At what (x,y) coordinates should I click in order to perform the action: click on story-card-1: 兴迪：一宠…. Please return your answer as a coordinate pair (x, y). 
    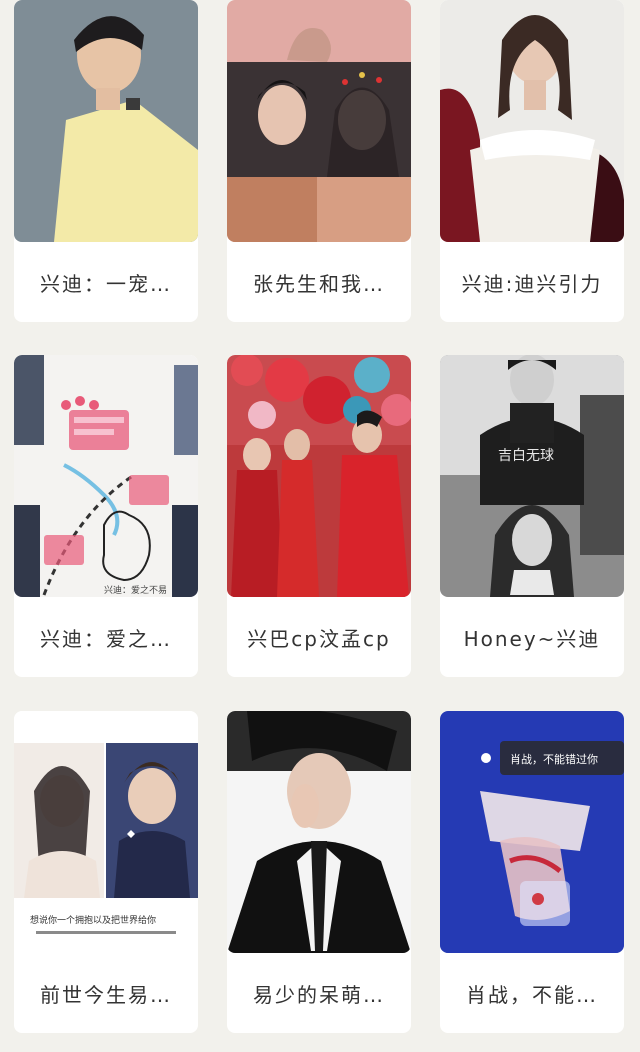
    Looking at the image, I should click on (106, 161).